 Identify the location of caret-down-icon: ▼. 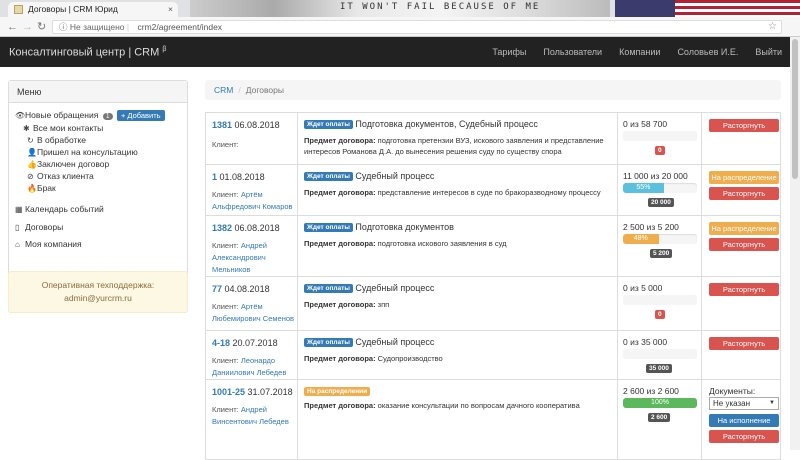
(772, 403).